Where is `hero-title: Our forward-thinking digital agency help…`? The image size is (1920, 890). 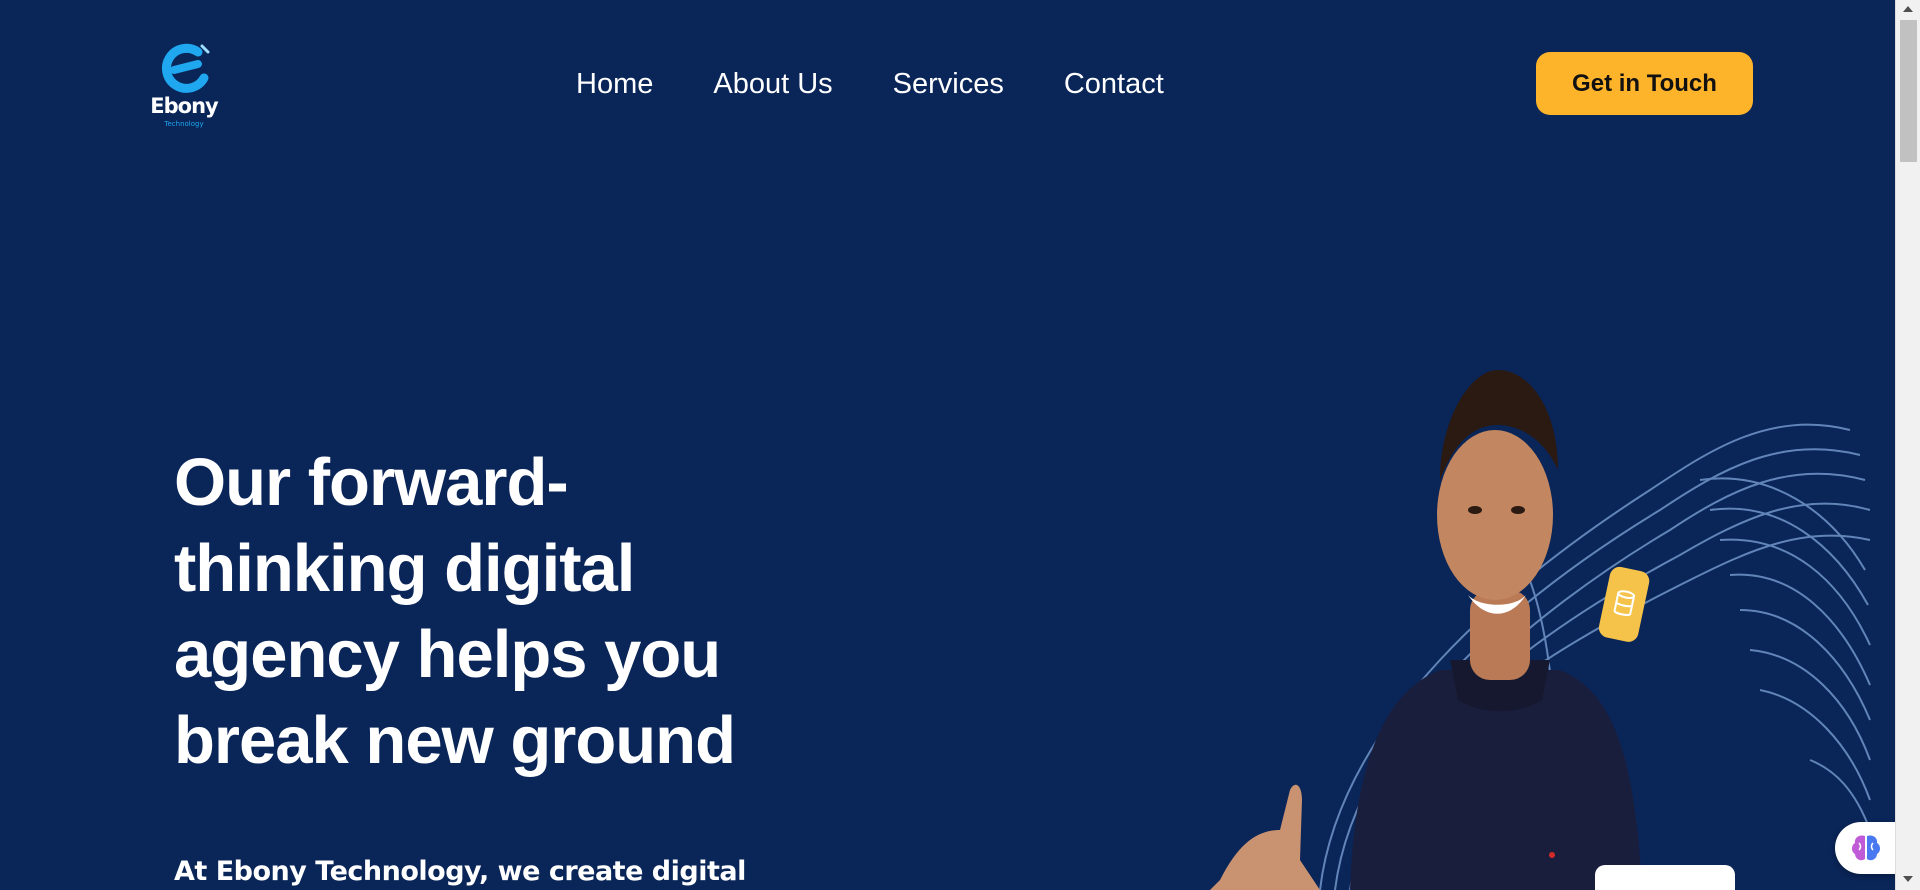
hero-title: Our forward-thinking digital agency help… is located at coordinates (455, 611).